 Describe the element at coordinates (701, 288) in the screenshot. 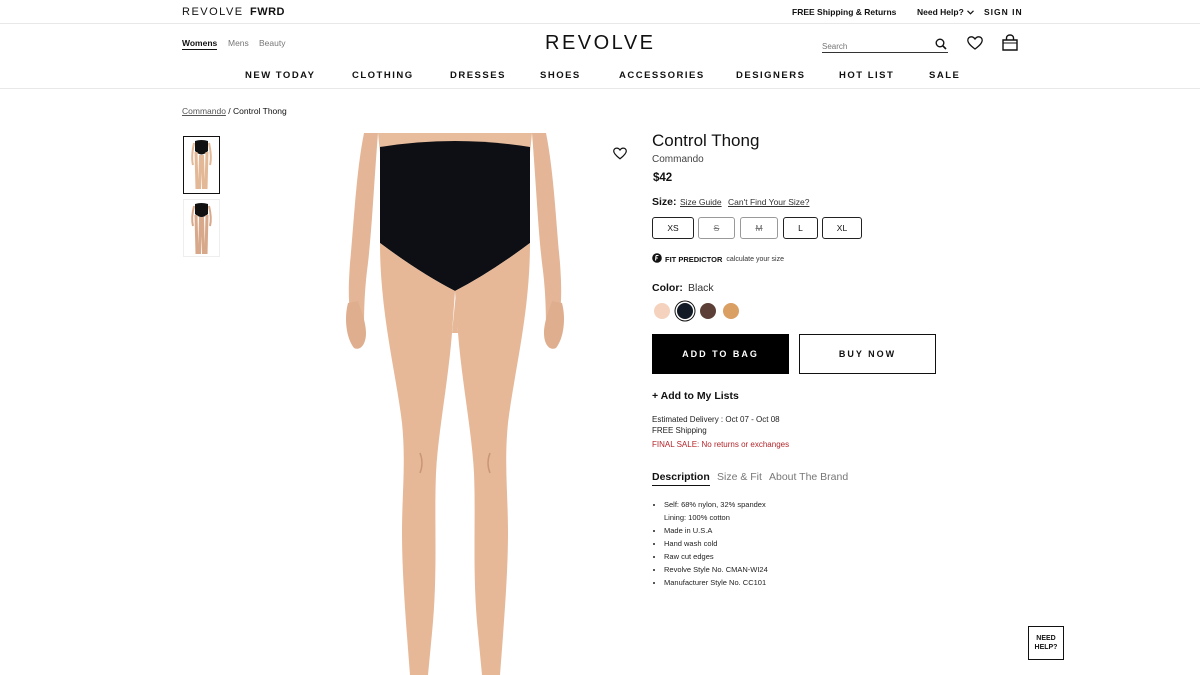

I see `color-value: Black` at that location.